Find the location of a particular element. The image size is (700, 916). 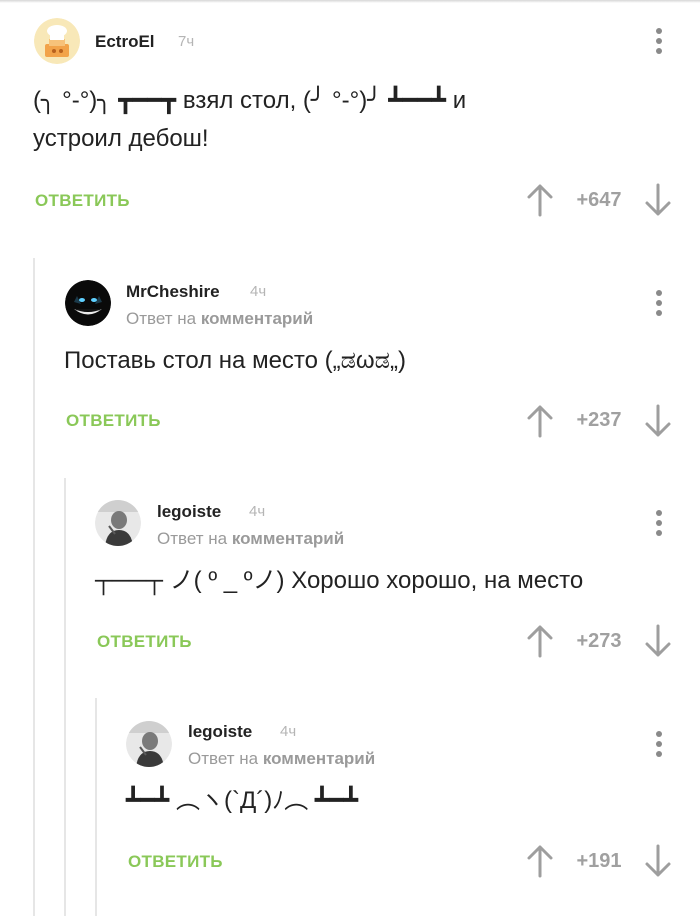

comment-text: ┬──┬ ノ( º _ ºノ) Хорошо хорошо, на место is located at coordinates (339, 580).